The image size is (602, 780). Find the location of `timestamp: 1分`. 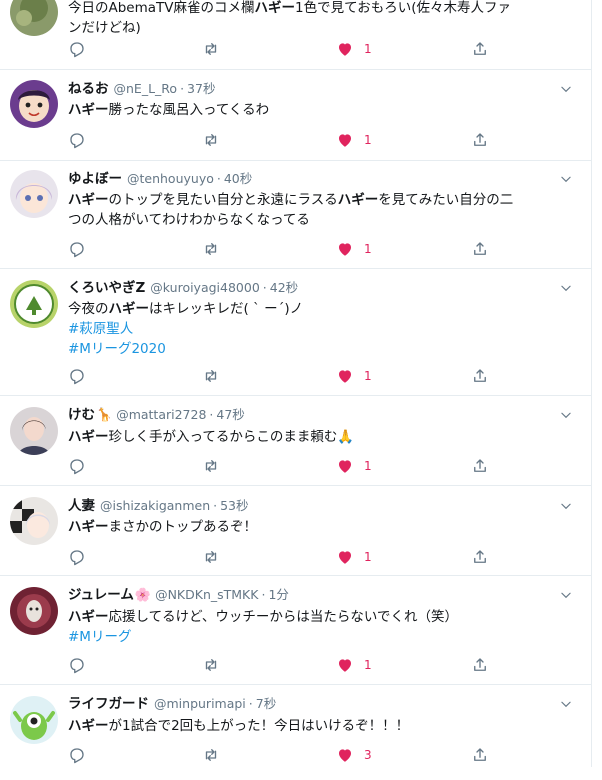

timestamp: 1分 is located at coordinates (278, 594).